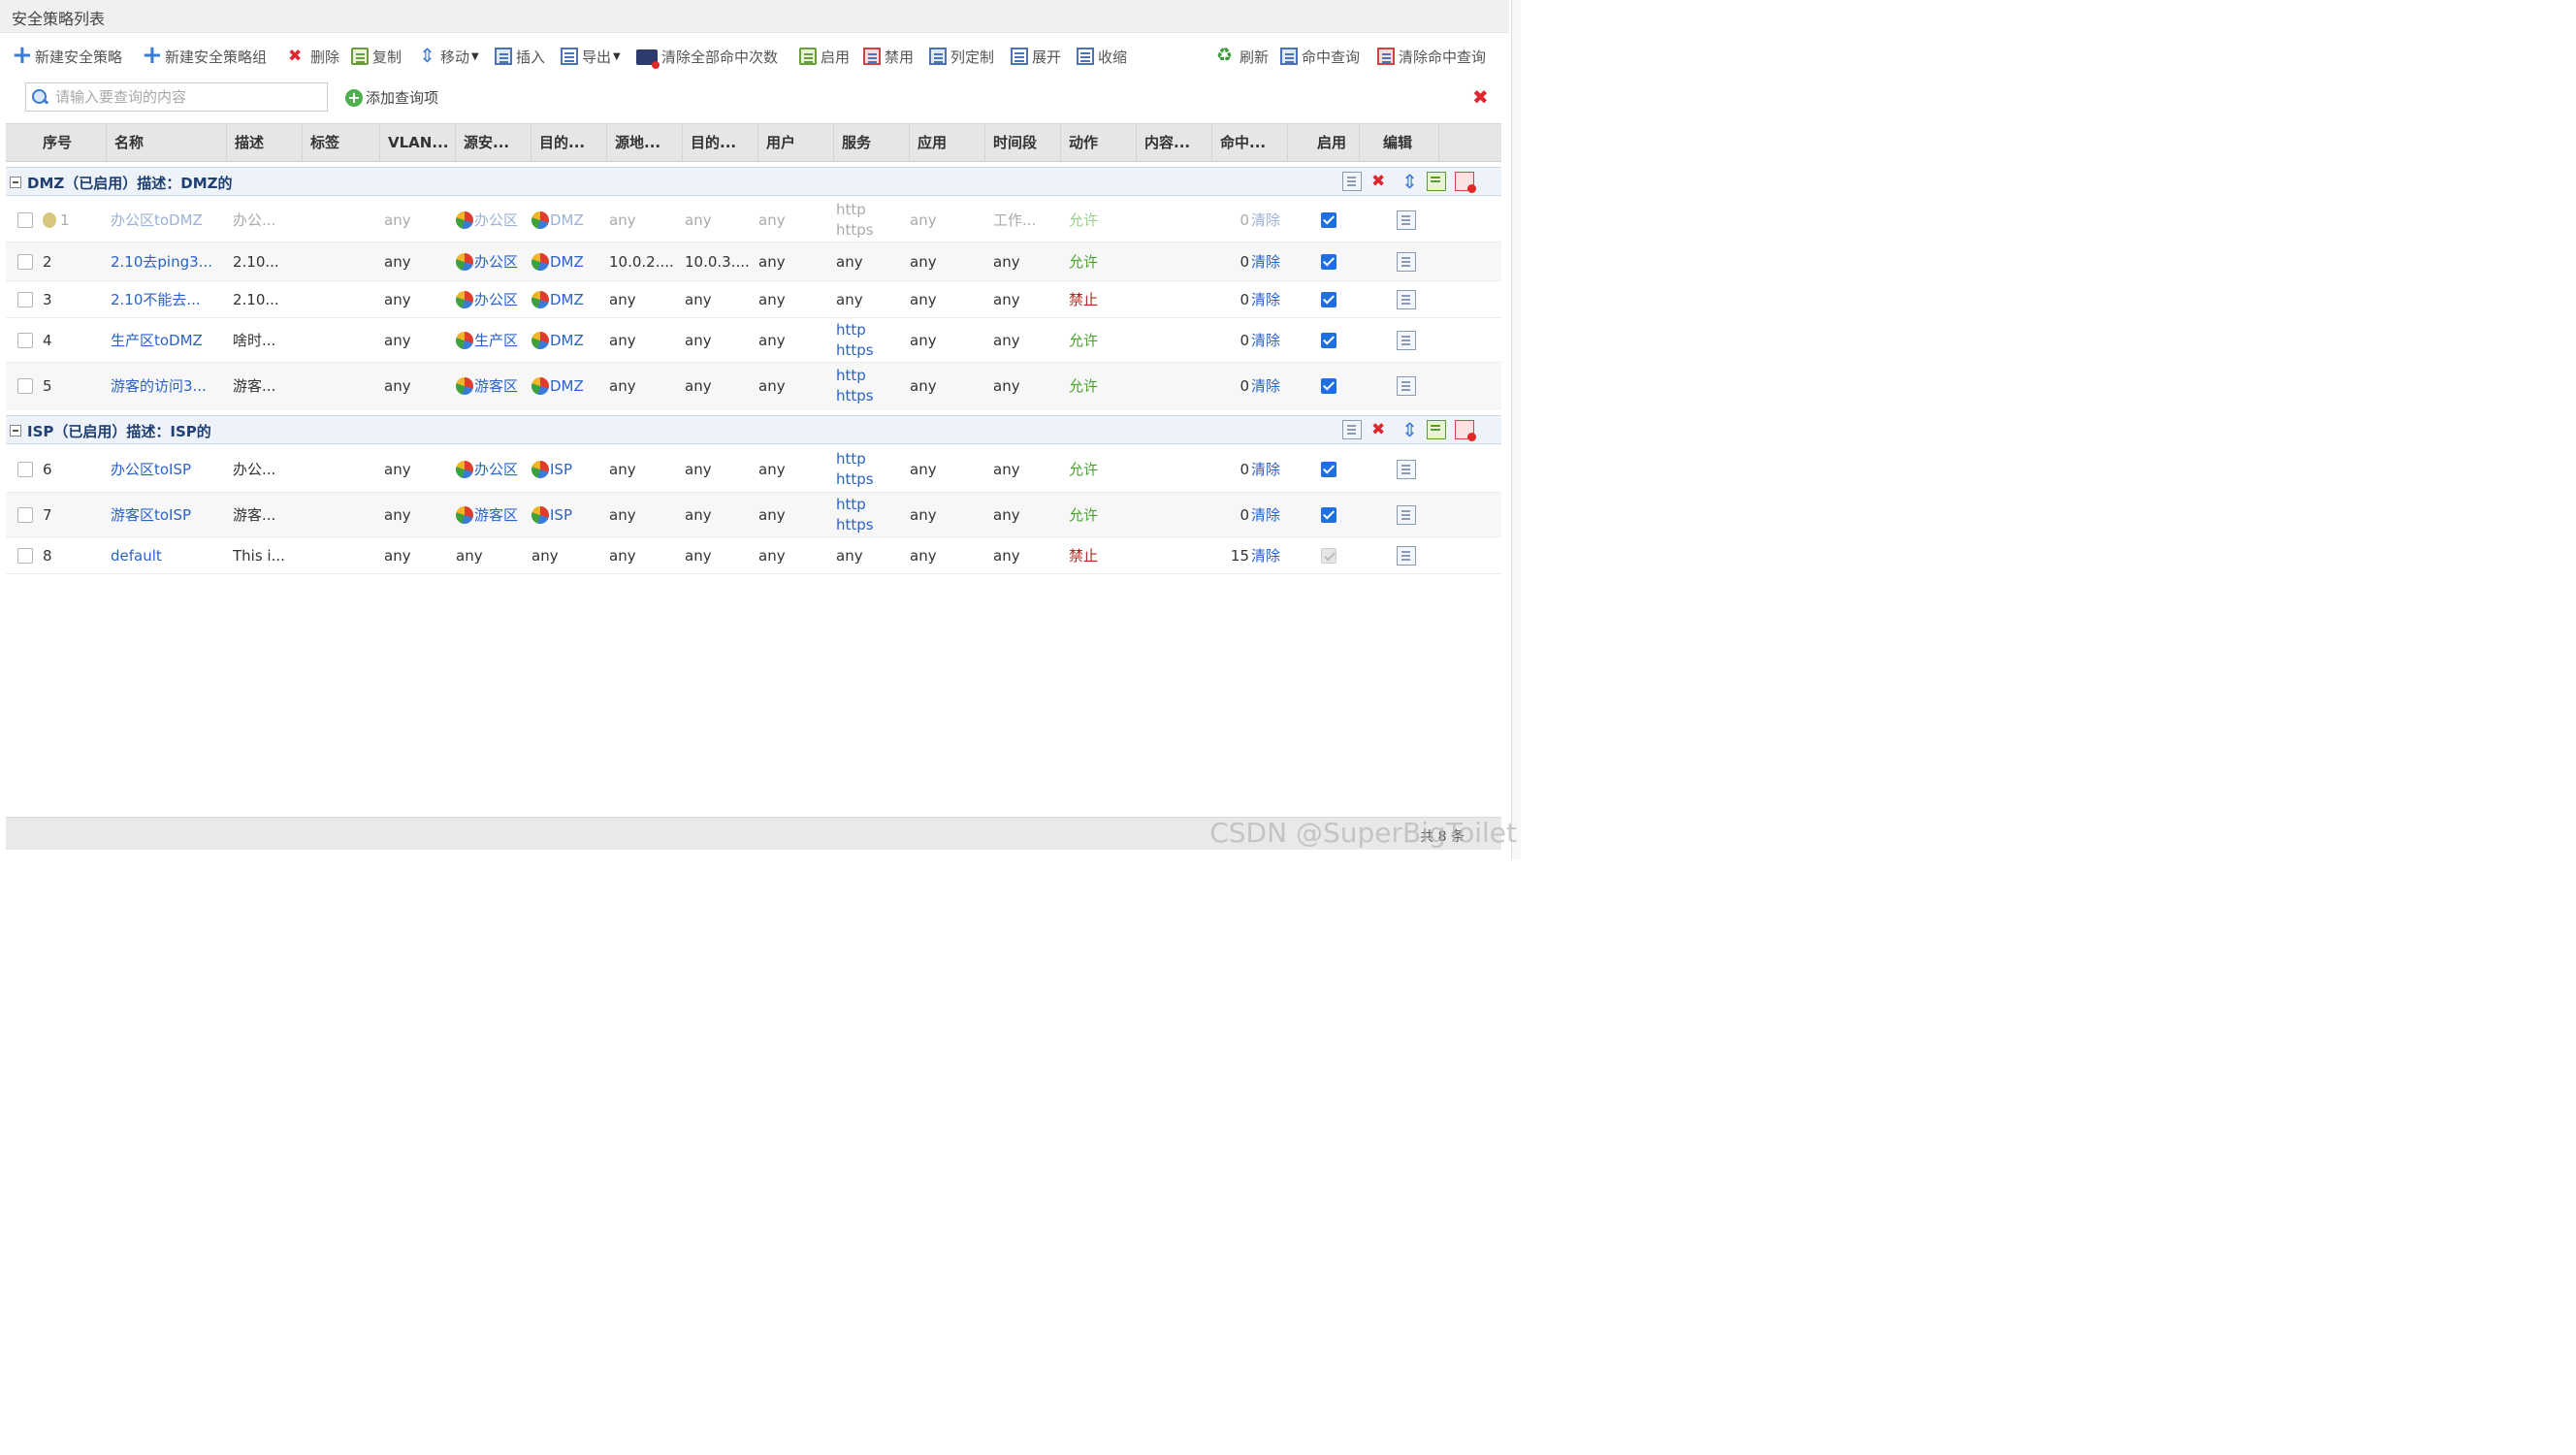 Image resolution: width=2576 pixels, height=1455 pixels. Describe the element at coordinates (168, 514) in the screenshot. I see `policy-name-link: 游客区toISP` at that location.